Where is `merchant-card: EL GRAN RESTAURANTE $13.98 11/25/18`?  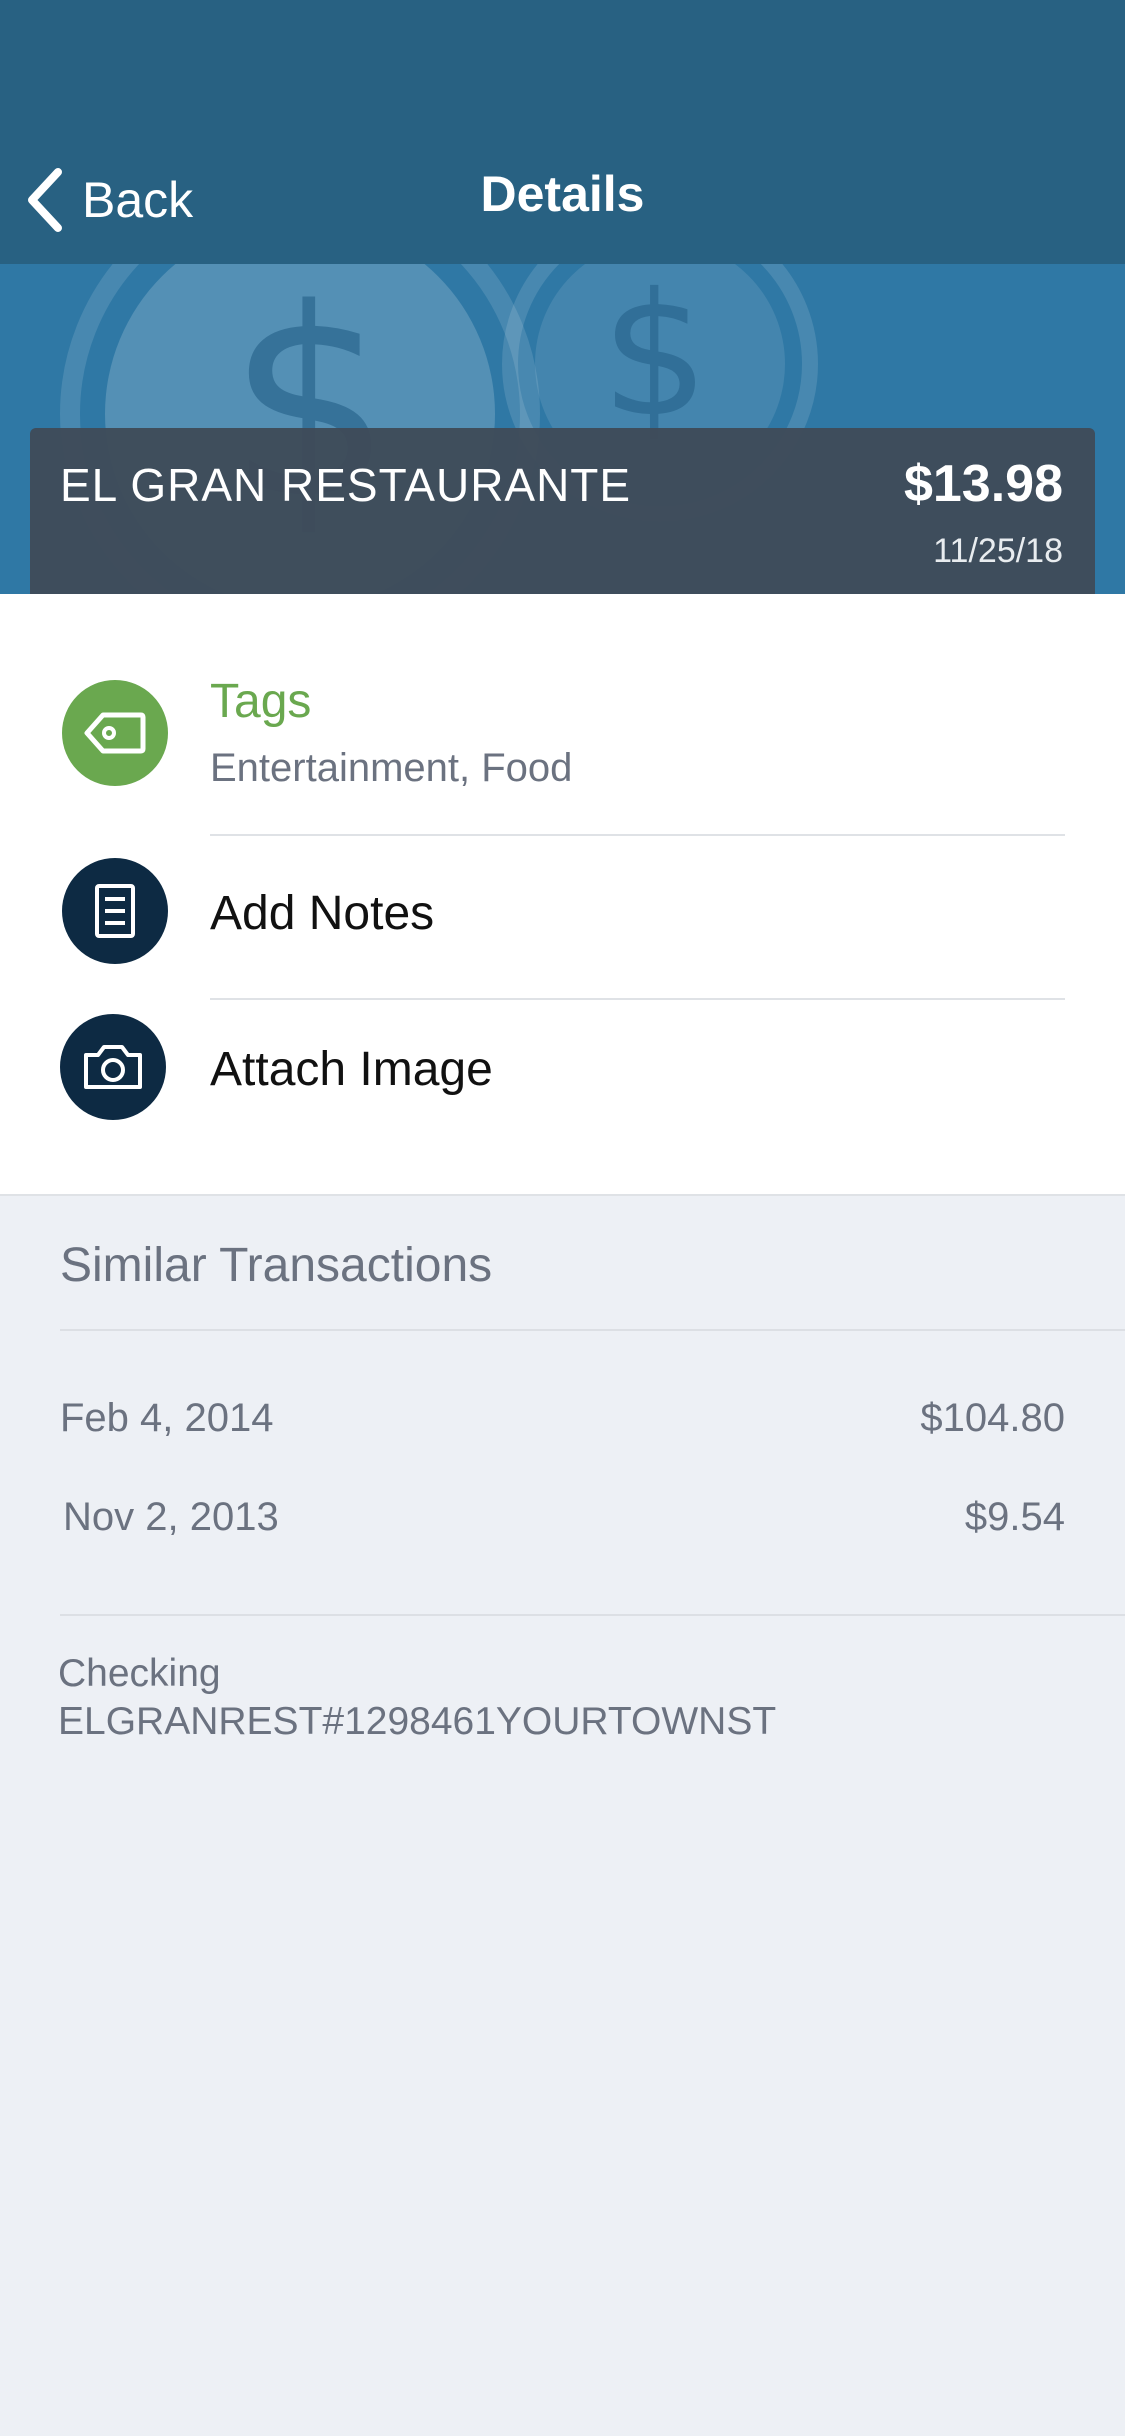 merchant-card: EL GRAN RESTAURANTE $13.98 11/25/18 is located at coordinates (562, 518).